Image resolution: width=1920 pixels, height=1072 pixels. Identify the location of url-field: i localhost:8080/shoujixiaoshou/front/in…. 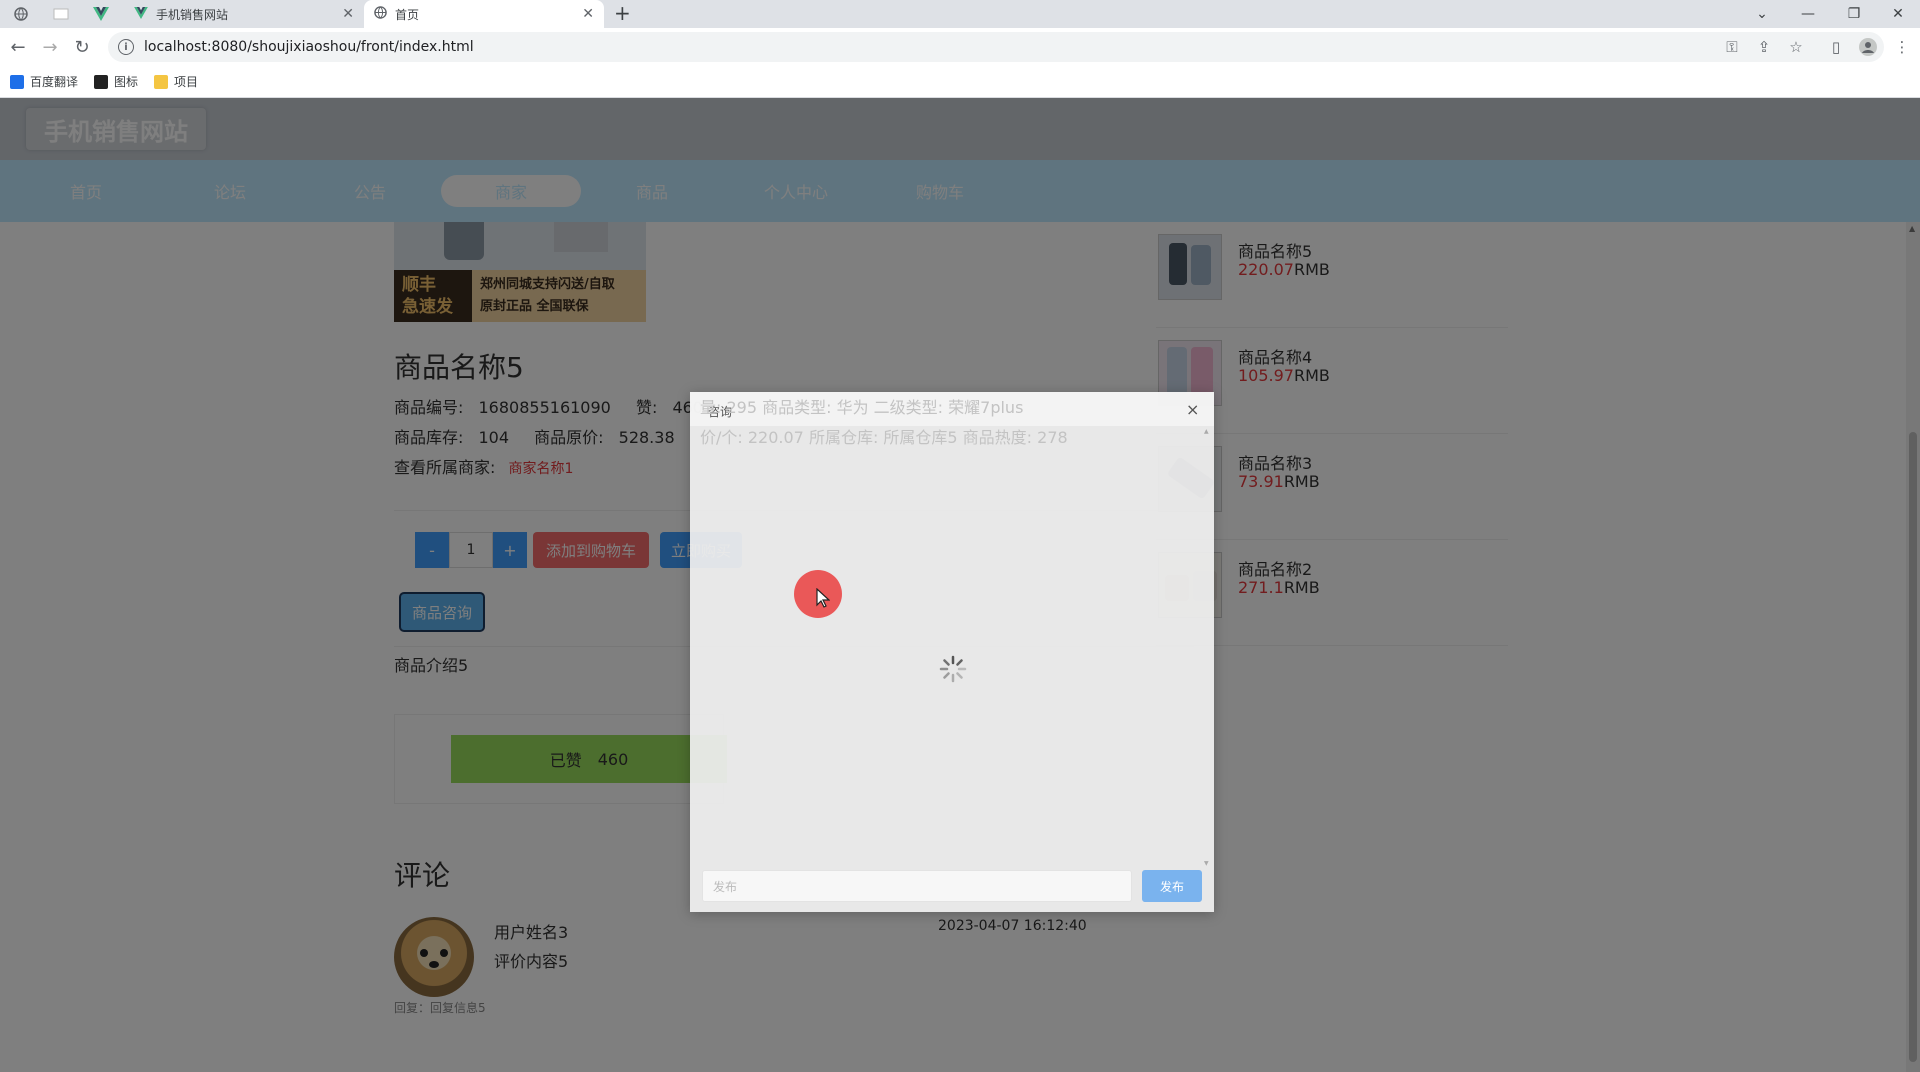
(996, 47).